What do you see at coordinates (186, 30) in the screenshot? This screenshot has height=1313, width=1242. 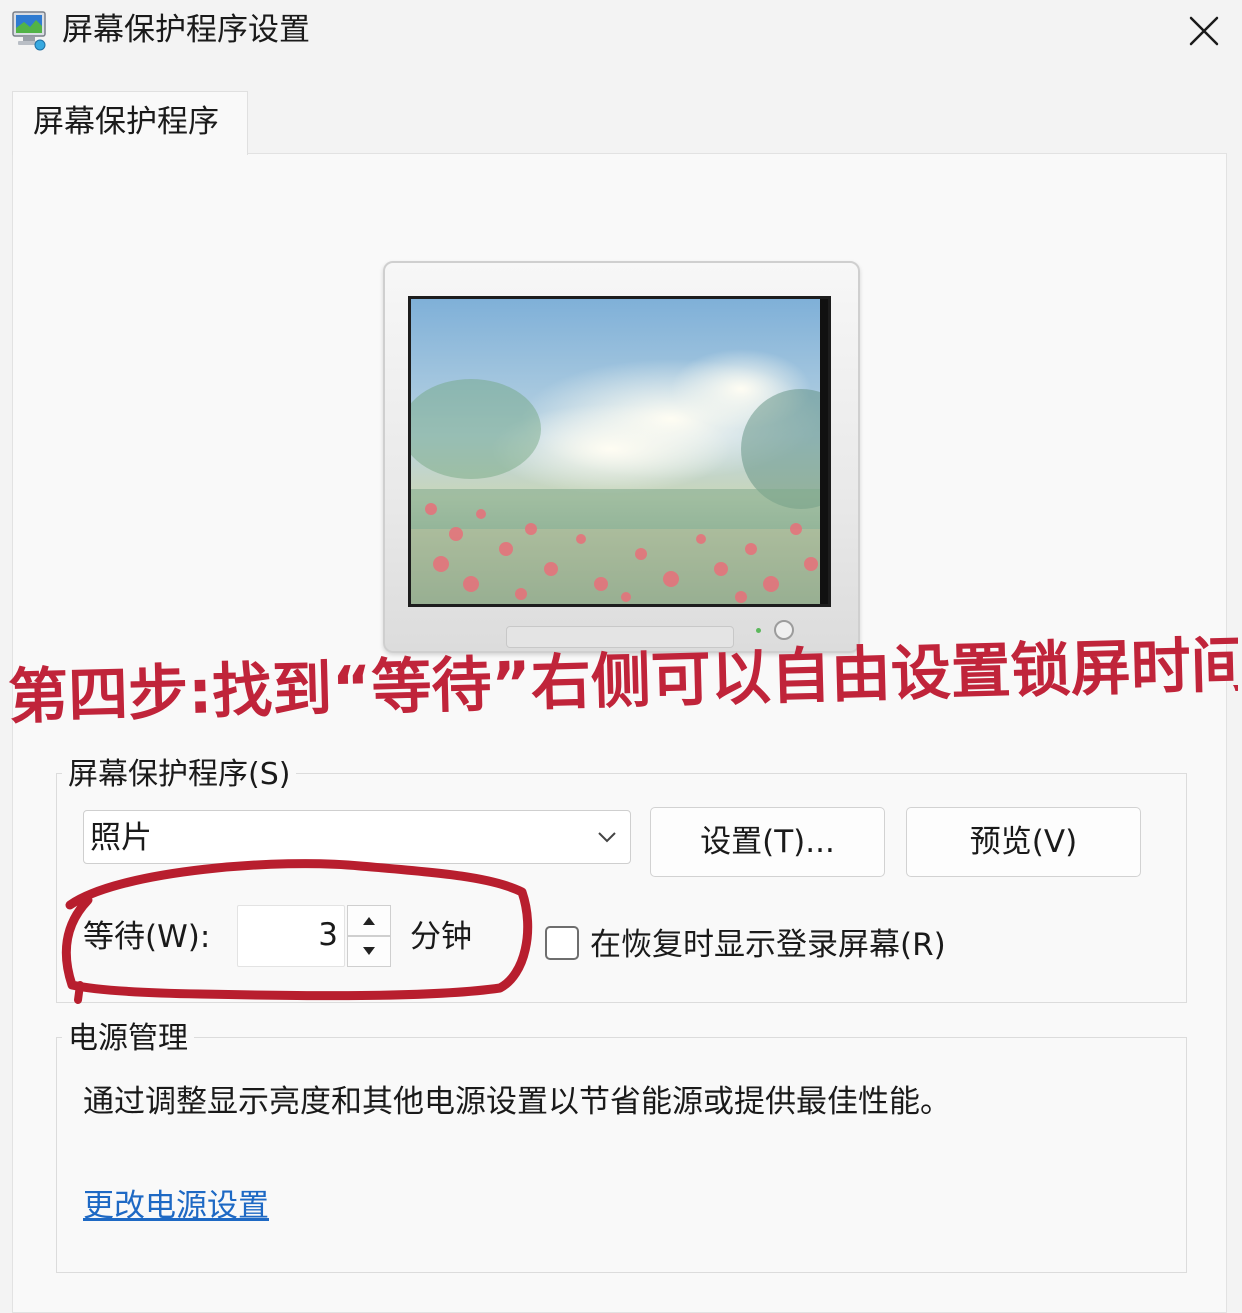 I see `window-title: 屏幕保护程序设置` at bounding box center [186, 30].